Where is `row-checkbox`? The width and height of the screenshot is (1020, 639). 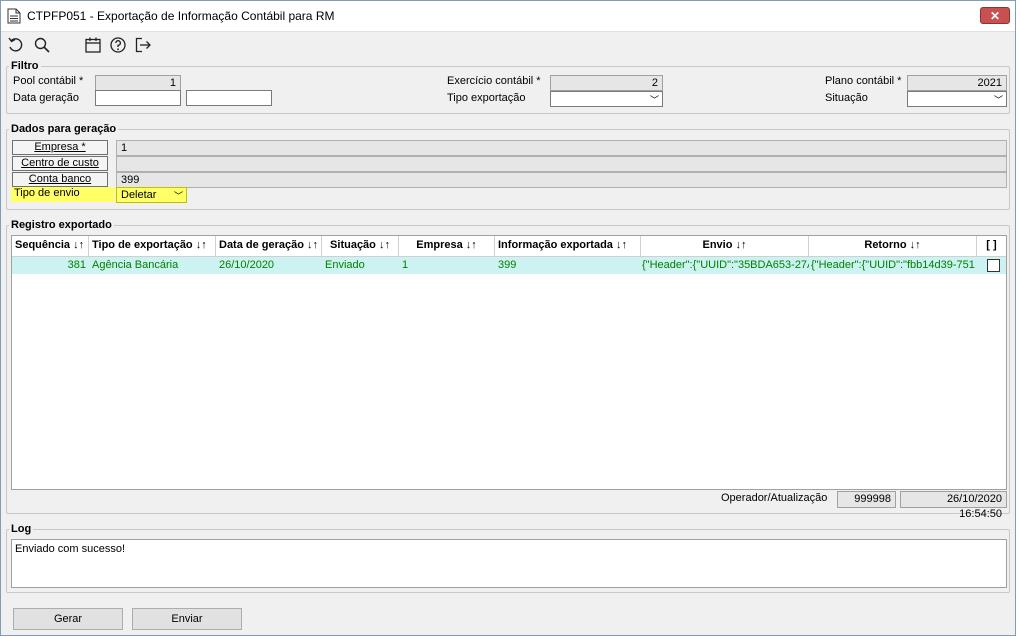 row-checkbox is located at coordinates (993, 265).